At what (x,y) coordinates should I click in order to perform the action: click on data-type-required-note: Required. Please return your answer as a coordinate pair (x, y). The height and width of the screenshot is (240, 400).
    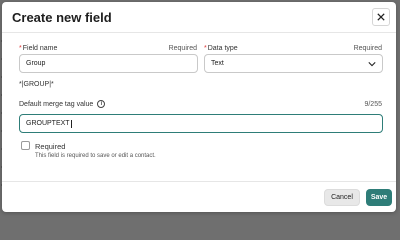
    Looking at the image, I should click on (367, 48).